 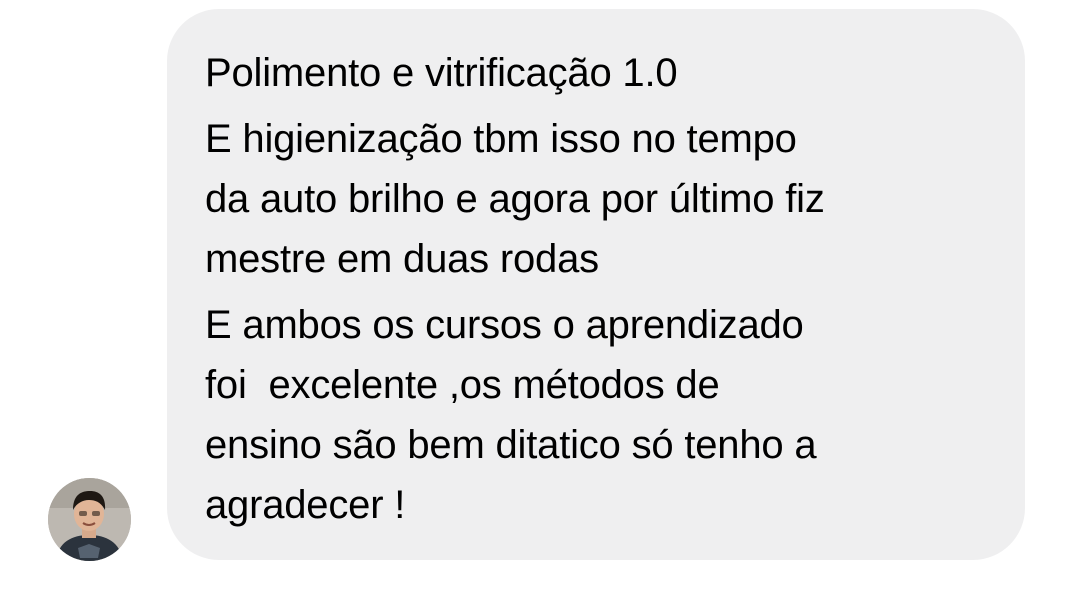 What do you see at coordinates (441, 73) in the screenshot?
I see `message-line: Polimento e vitrificação 1.0` at bounding box center [441, 73].